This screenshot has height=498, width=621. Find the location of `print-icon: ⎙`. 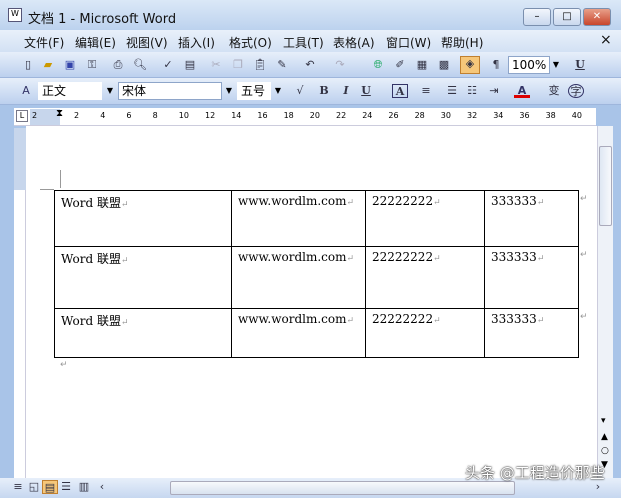

print-icon: ⎙ is located at coordinates (118, 65).